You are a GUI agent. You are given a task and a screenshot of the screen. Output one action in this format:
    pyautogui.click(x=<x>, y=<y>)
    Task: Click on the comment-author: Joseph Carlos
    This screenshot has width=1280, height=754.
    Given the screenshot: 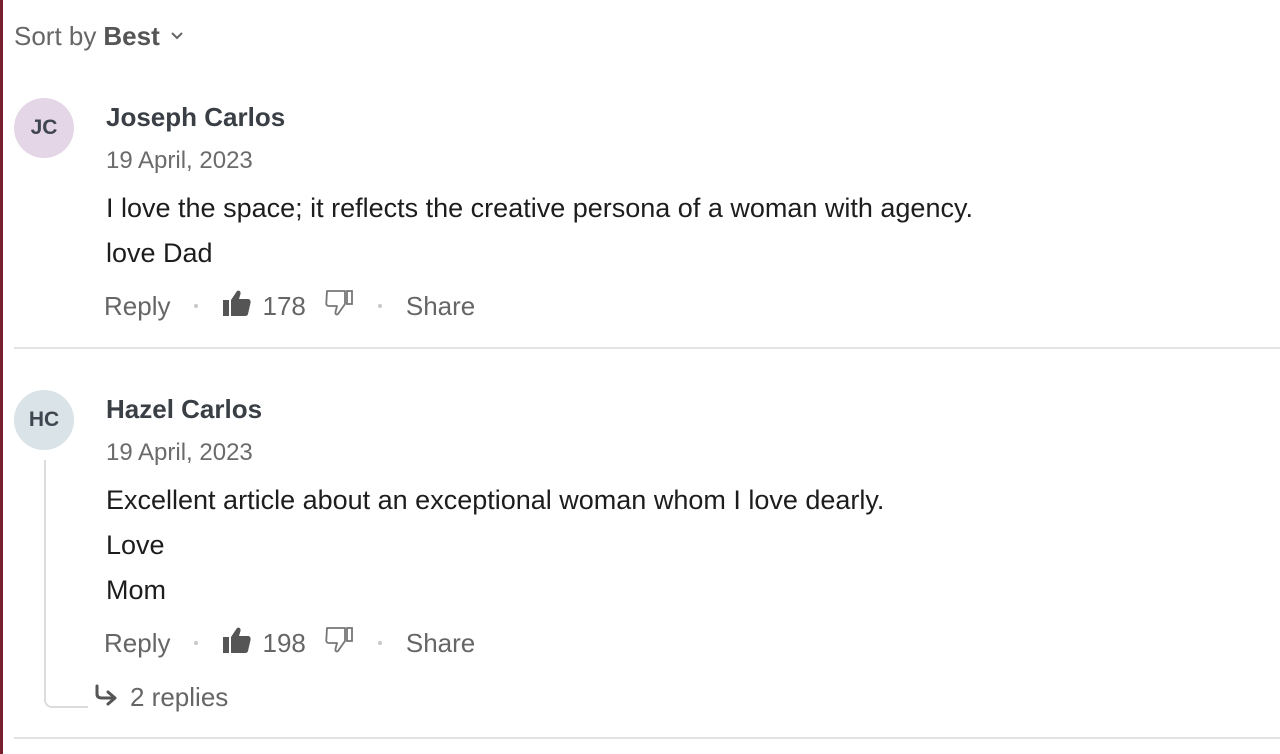 What is the action you would take?
    pyautogui.click(x=195, y=117)
    